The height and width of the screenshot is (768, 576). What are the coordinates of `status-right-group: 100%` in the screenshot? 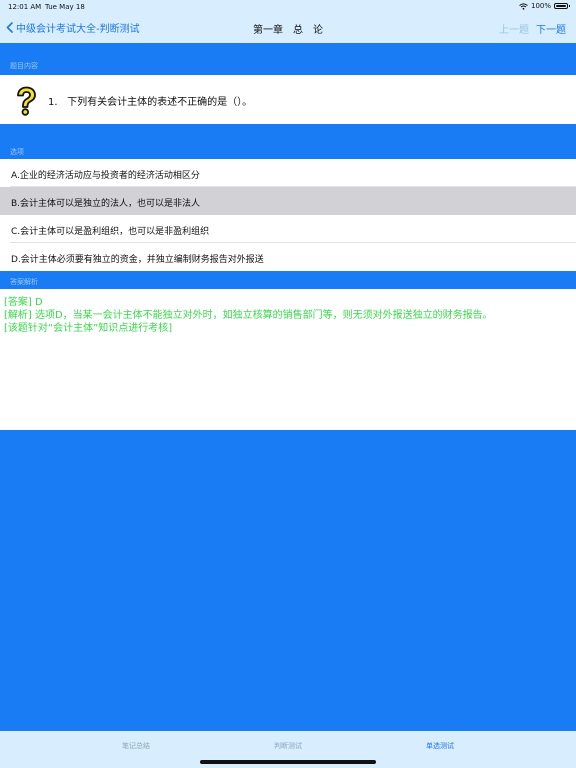 It's located at (544, 6).